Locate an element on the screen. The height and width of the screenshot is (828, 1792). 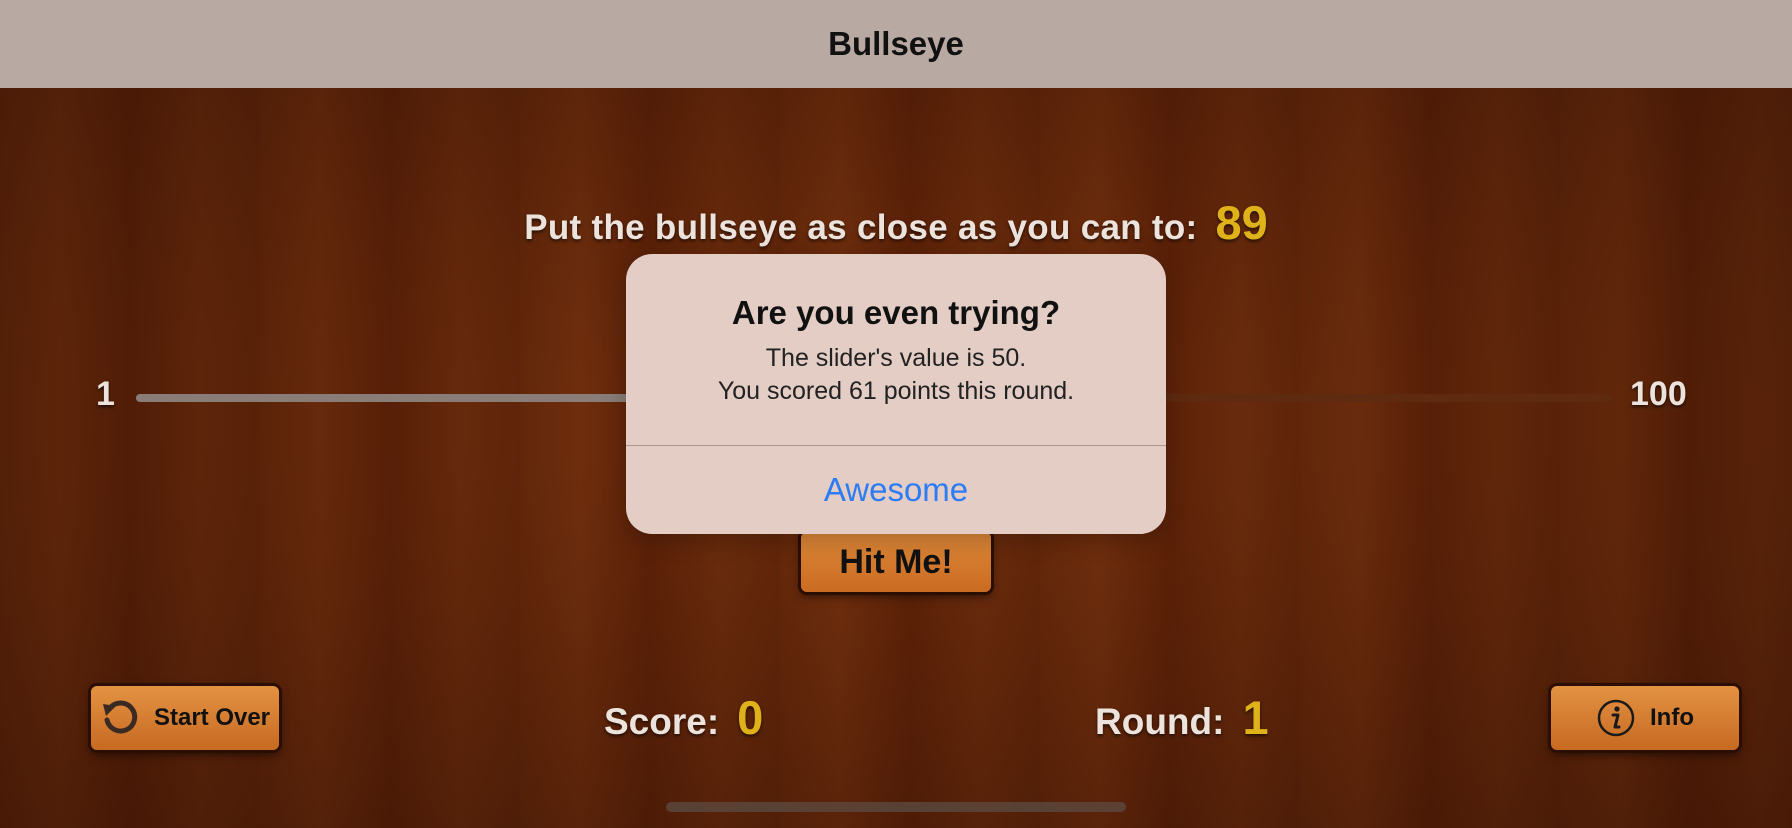
start-over-button: Start Over is located at coordinates (185, 718).